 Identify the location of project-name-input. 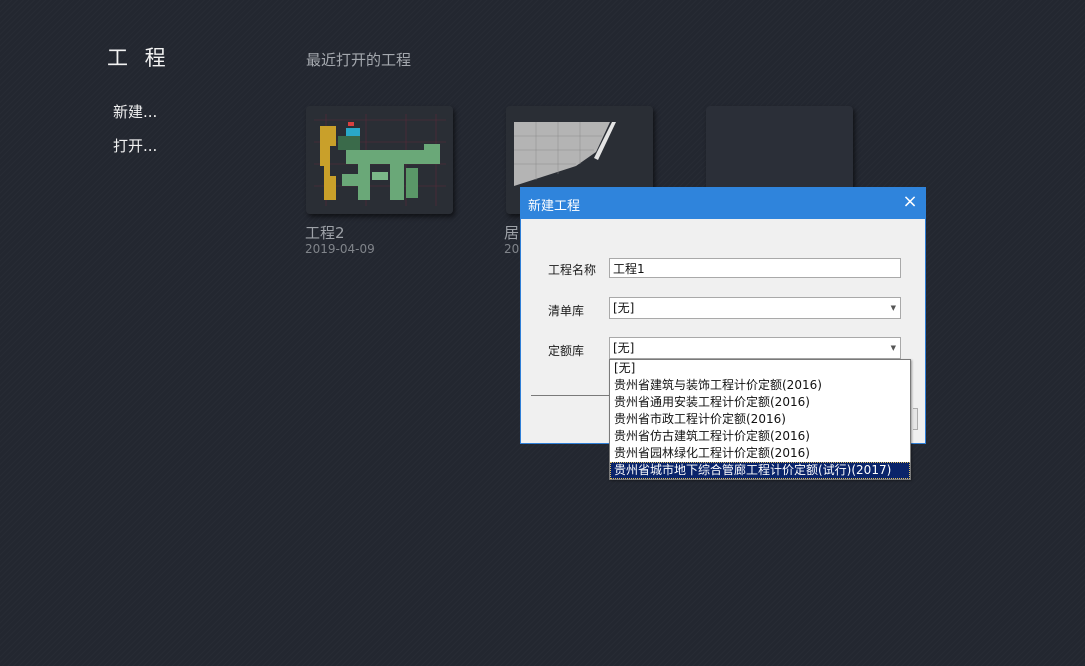
(755, 268).